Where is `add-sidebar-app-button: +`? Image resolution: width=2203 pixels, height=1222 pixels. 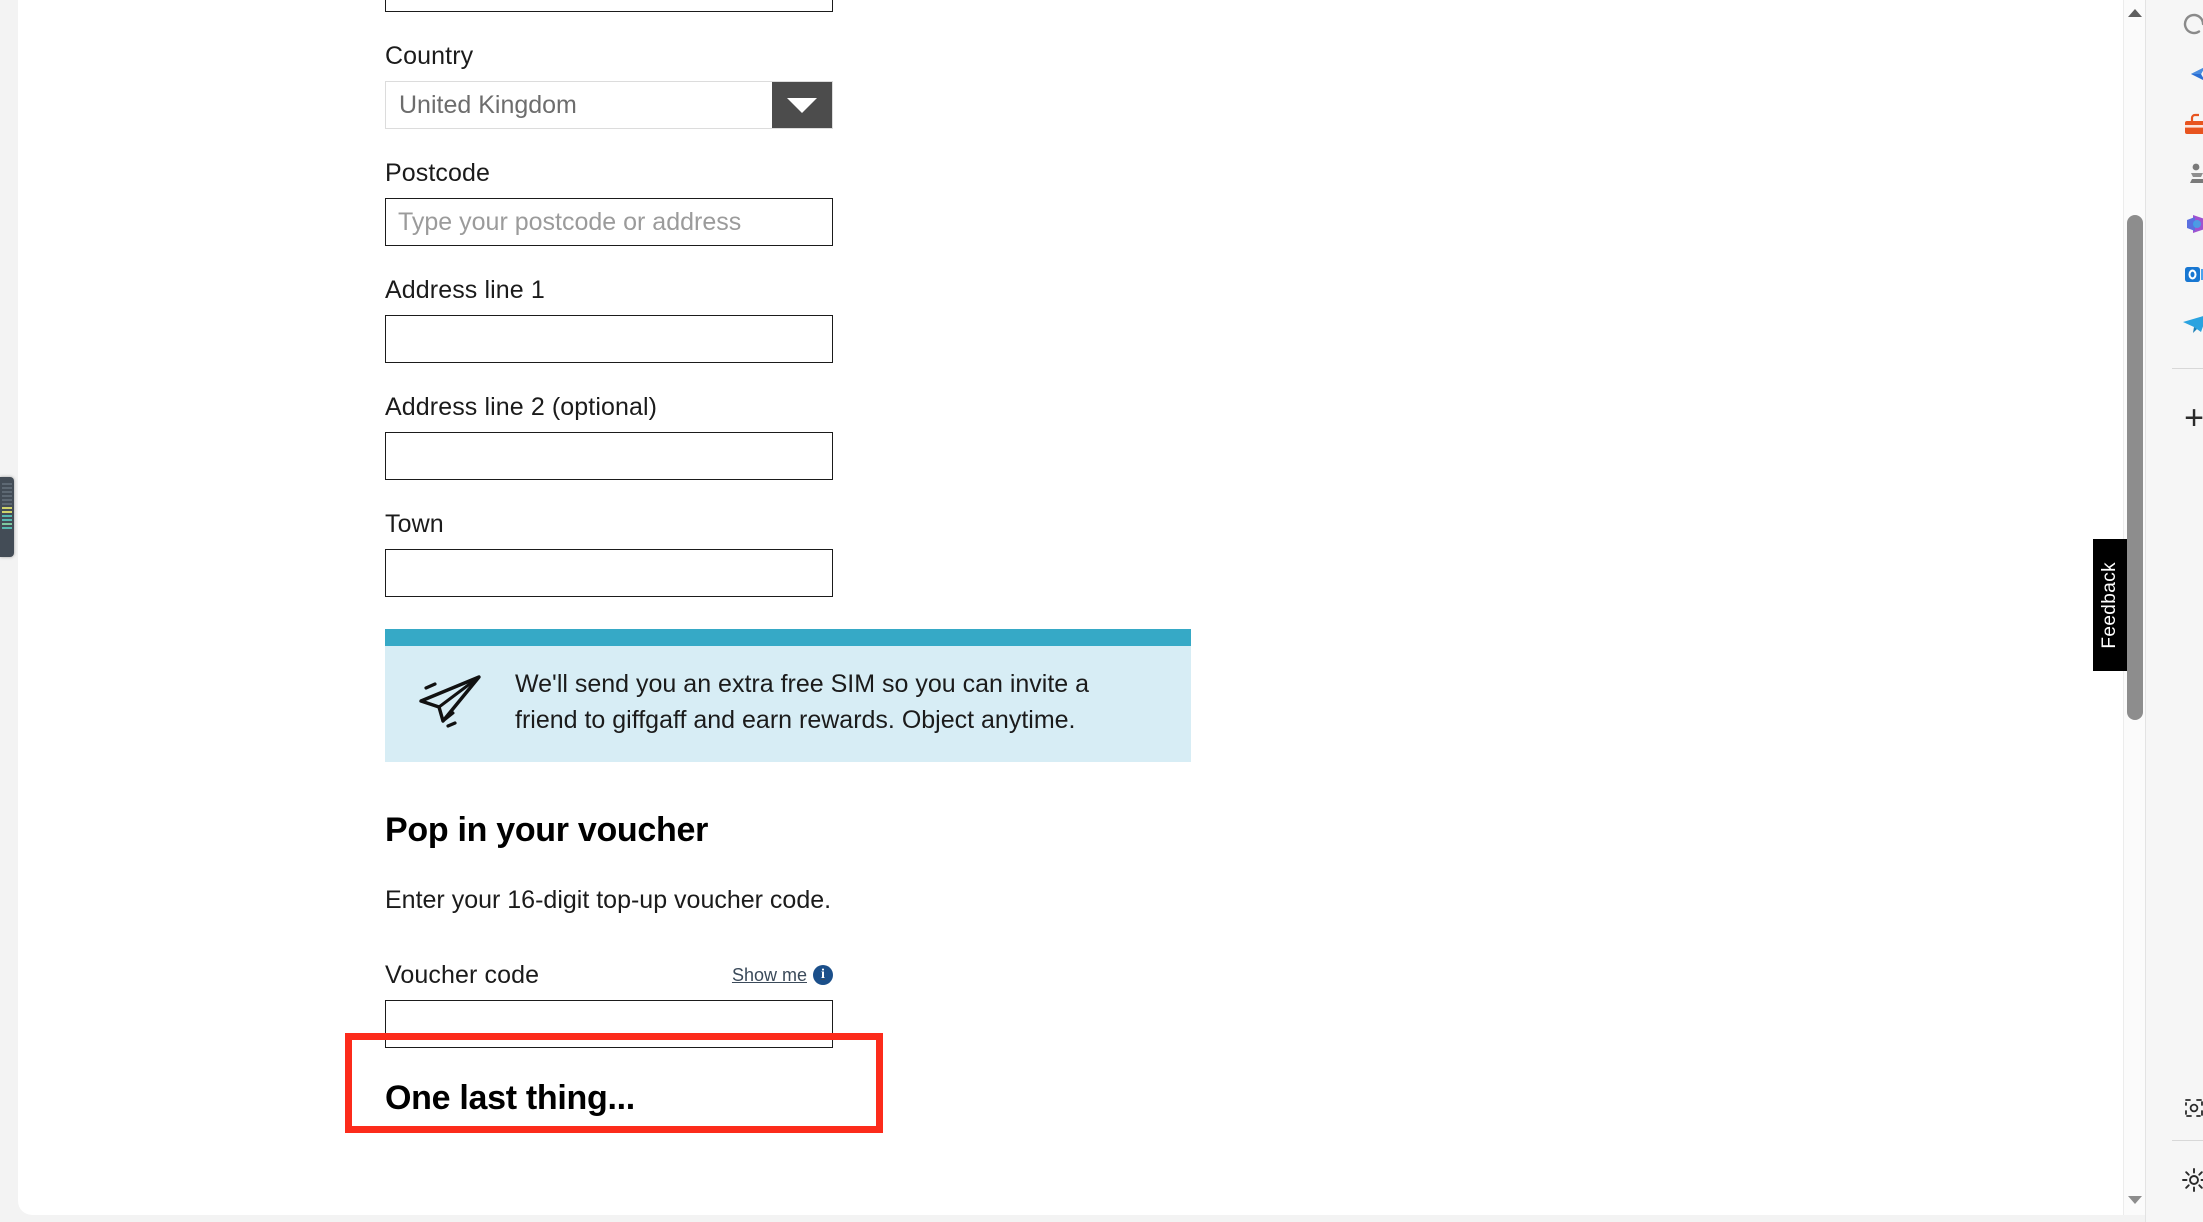
add-sidebar-app-button: + is located at coordinates (2187, 418).